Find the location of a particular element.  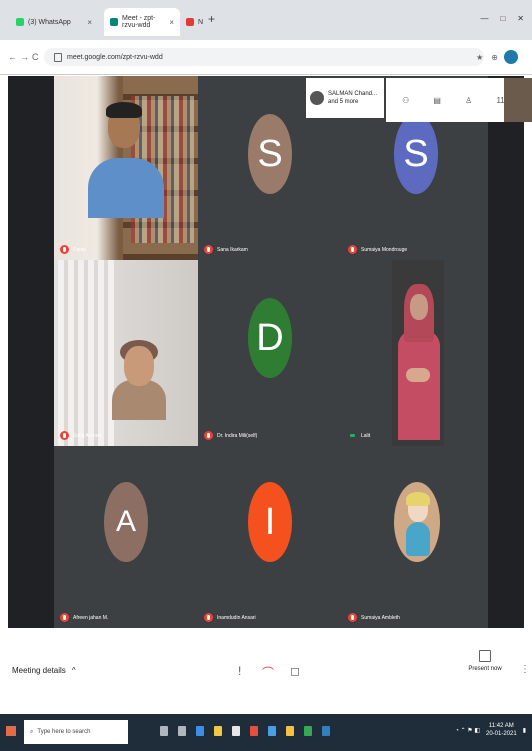

avatar-circle: A is located at coordinates (126, 522).